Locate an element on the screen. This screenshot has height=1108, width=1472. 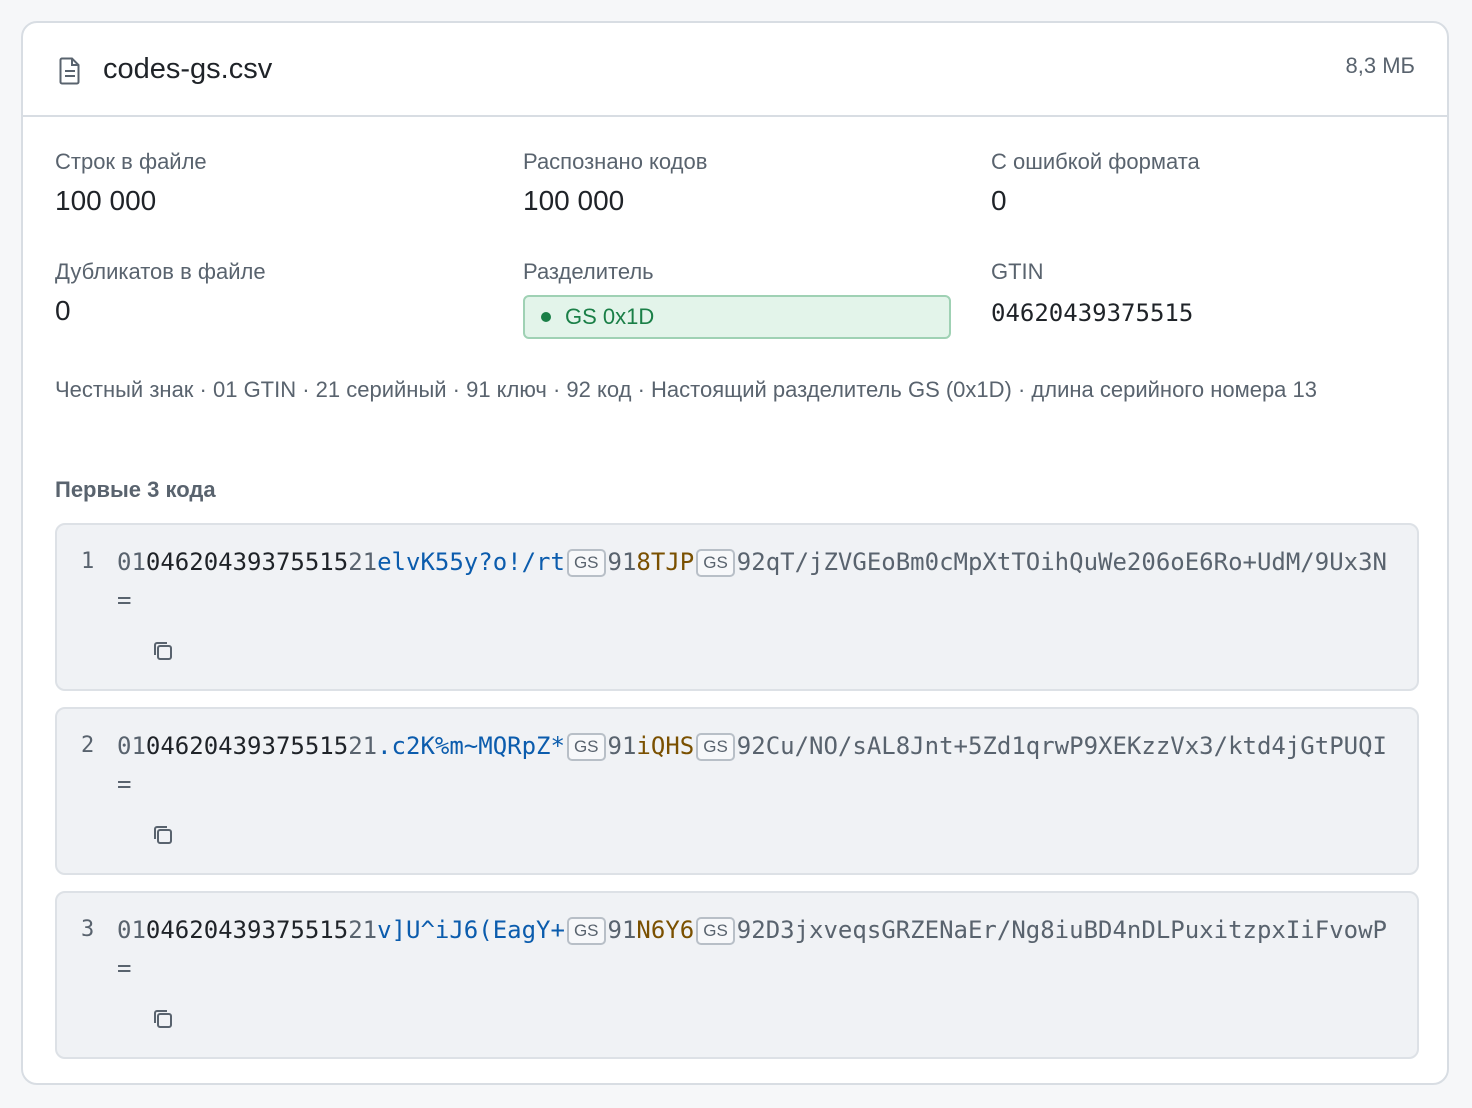
status-dot-icon is located at coordinates (546, 317).